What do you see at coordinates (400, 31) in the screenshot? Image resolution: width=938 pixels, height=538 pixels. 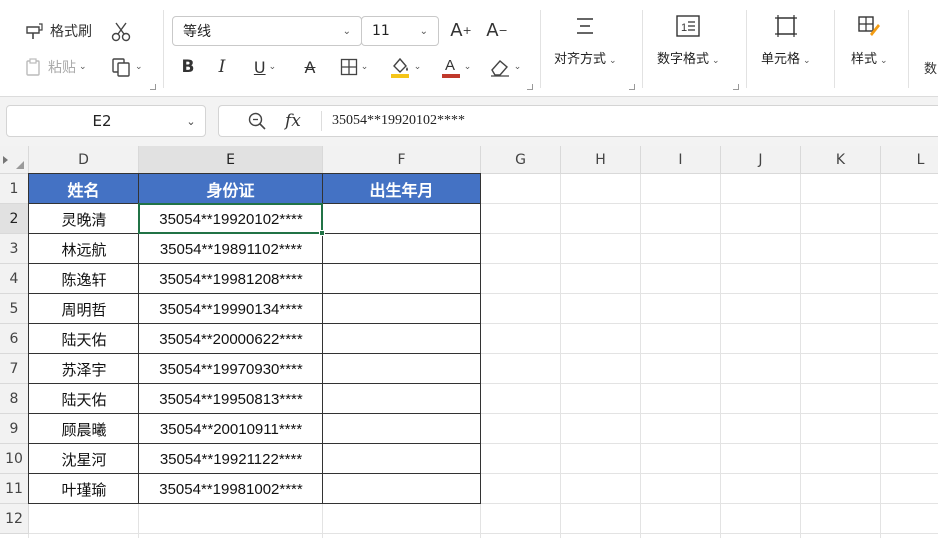 I see `font-size-select: 11 ⌄` at bounding box center [400, 31].